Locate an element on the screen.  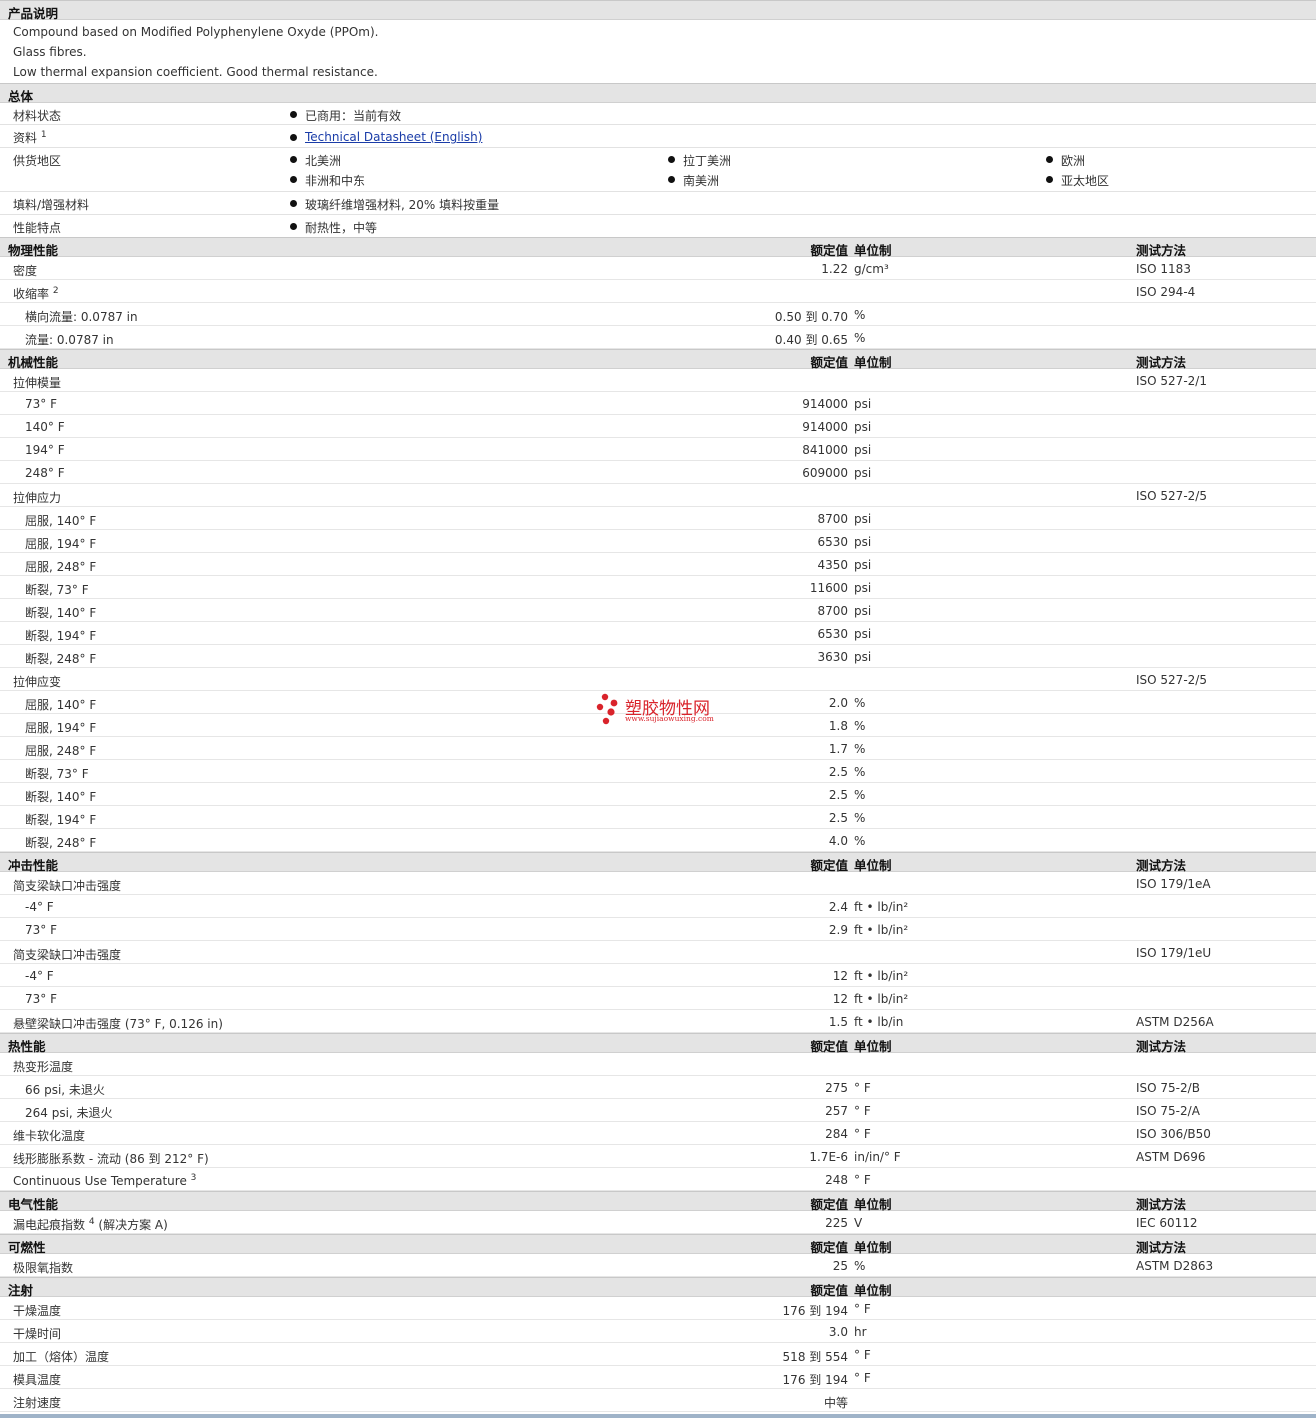
section-header-flammability: 可燃性 额定值 单位制 测试方法 is located at coordinates (658, 1244).